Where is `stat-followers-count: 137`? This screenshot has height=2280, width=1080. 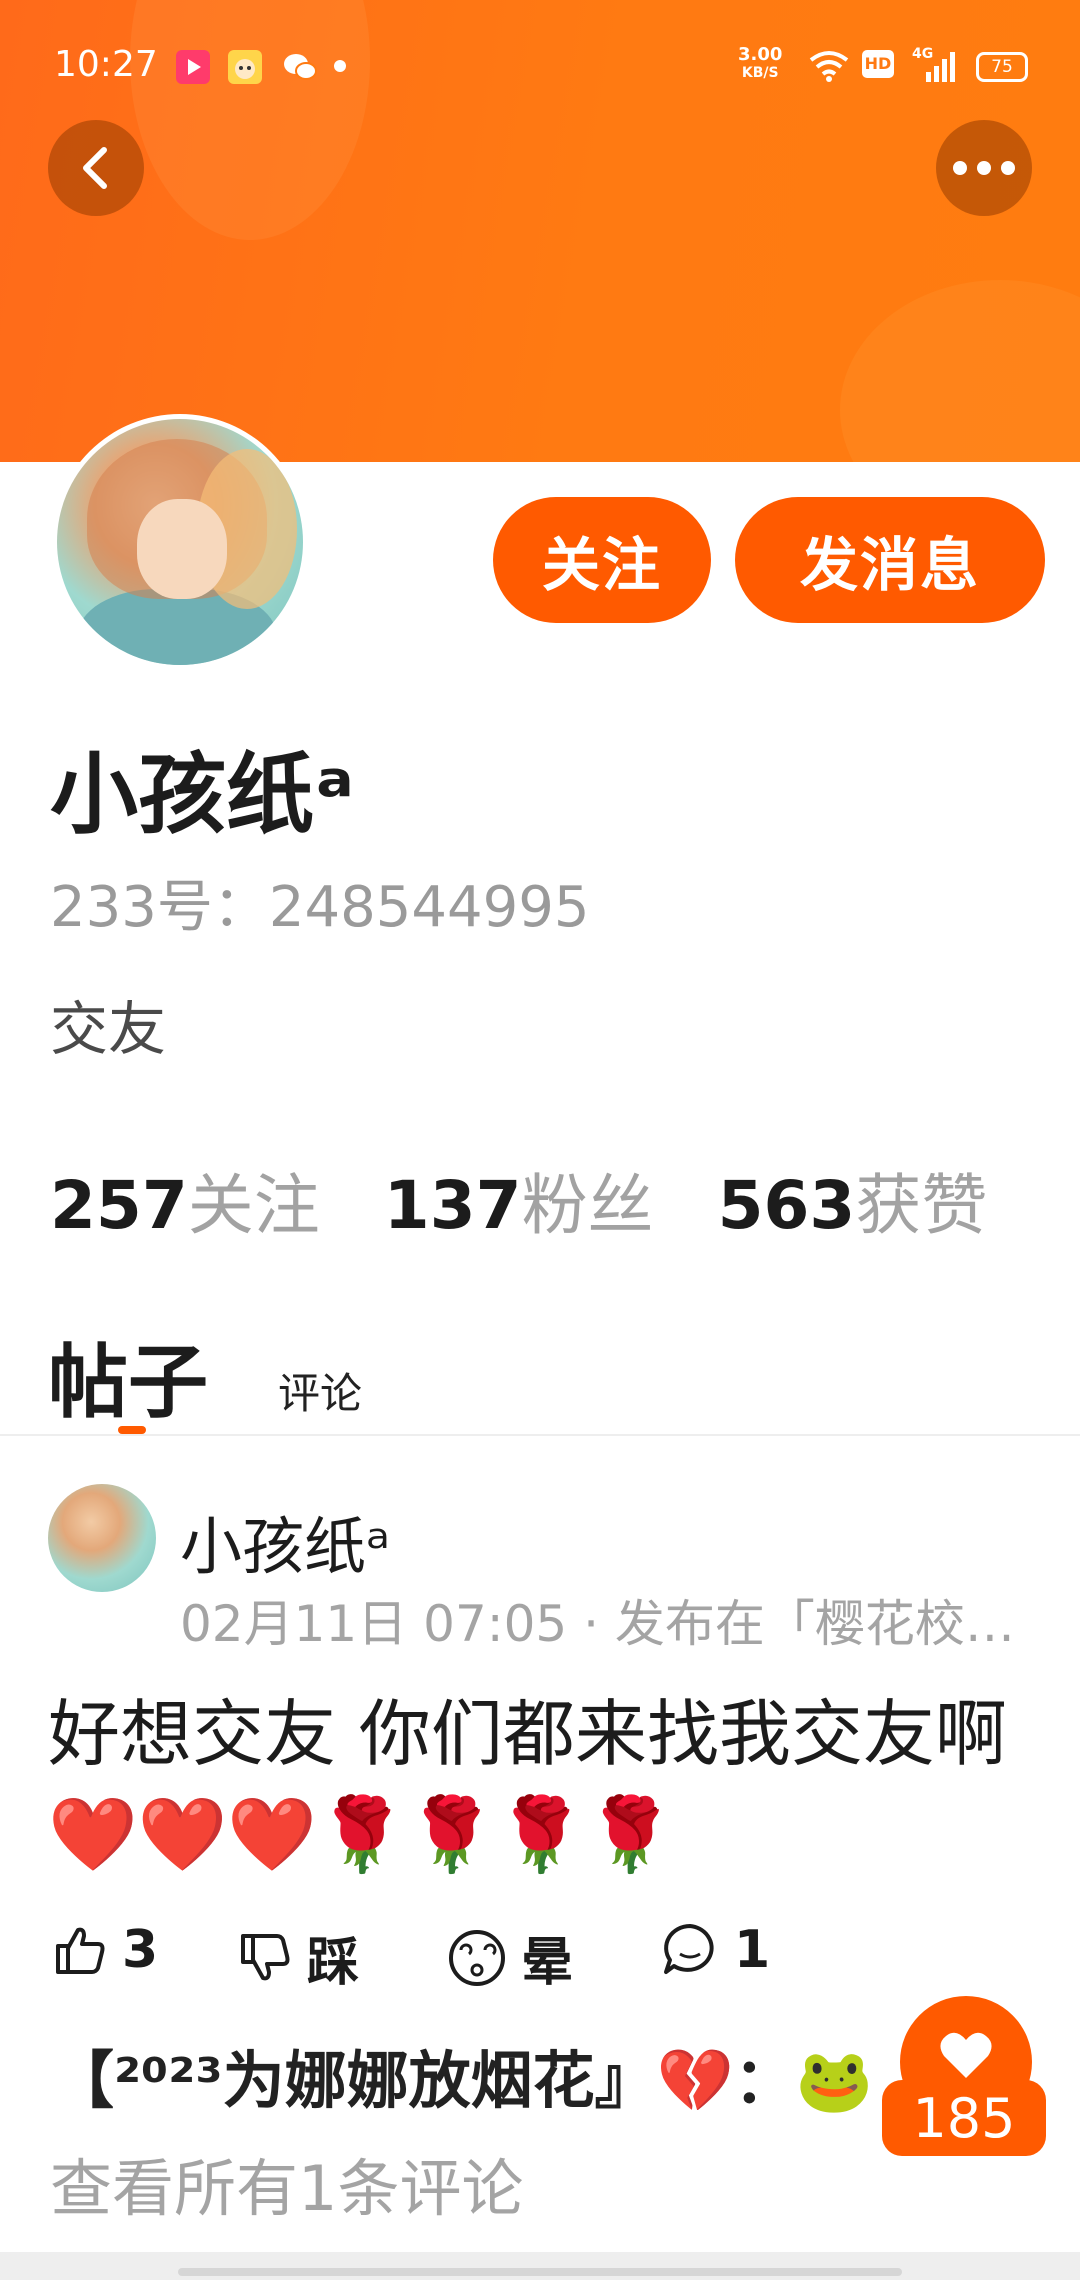 stat-followers-count: 137 is located at coordinates (452, 1205).